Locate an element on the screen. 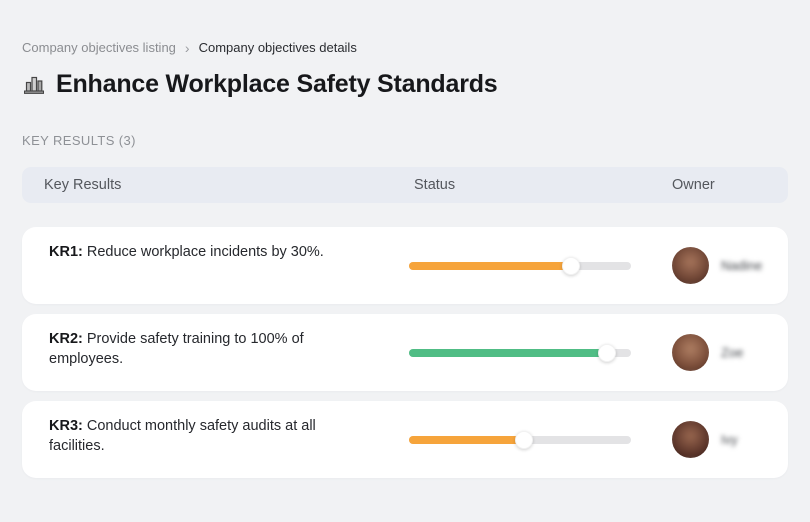  kr3-progress-slider is located at coordinates (520, 439).